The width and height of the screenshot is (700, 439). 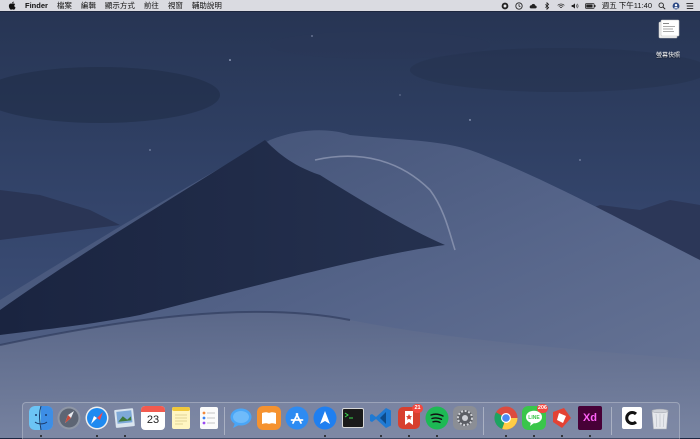 I want to click on trash-icon, so click(x=660, y=419).